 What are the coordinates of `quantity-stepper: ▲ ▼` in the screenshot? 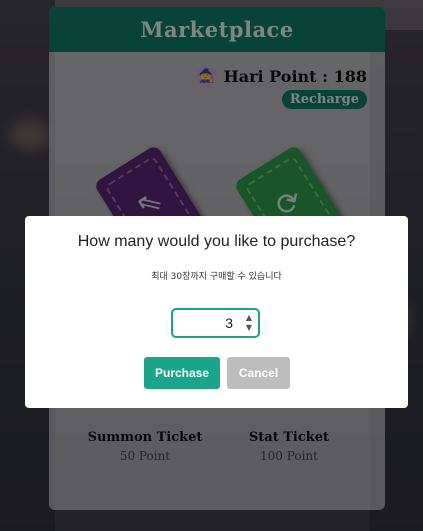 It's located at (215, 323).